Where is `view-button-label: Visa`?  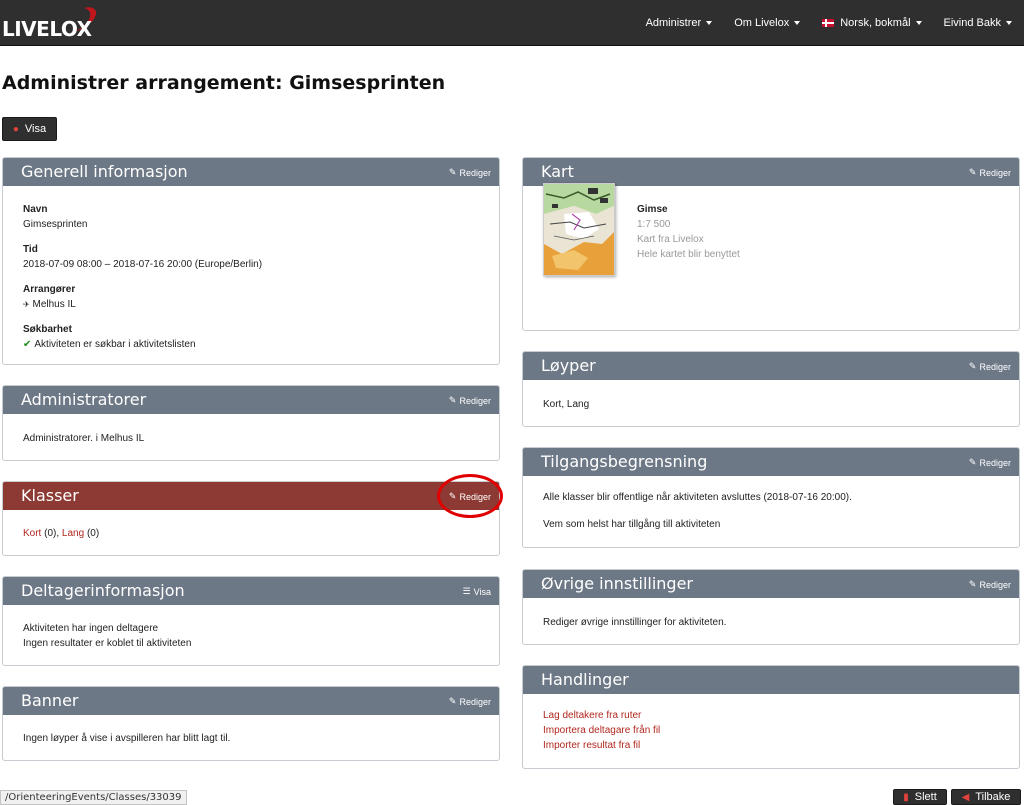
view-button-label: Visa is located at coordinates (35, 129).